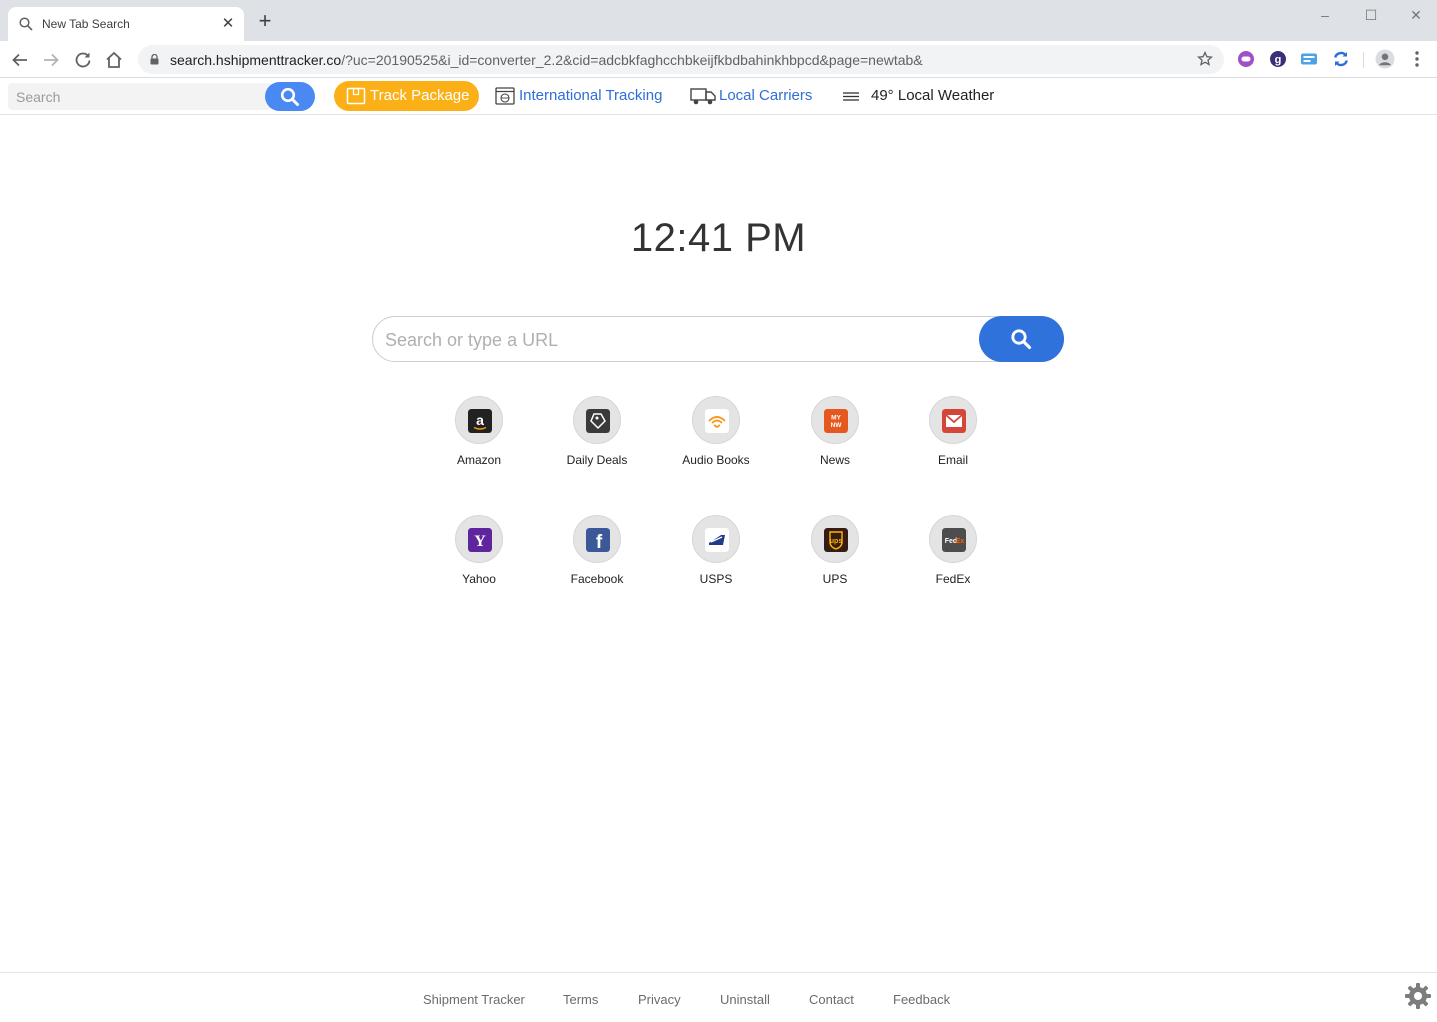 Image resolution: width=1437 pixels, height=1022 pixels. What do you see at coordinates (20, 60) in the screenshot?
I see `back-icon` at bounding box center [20, 60].